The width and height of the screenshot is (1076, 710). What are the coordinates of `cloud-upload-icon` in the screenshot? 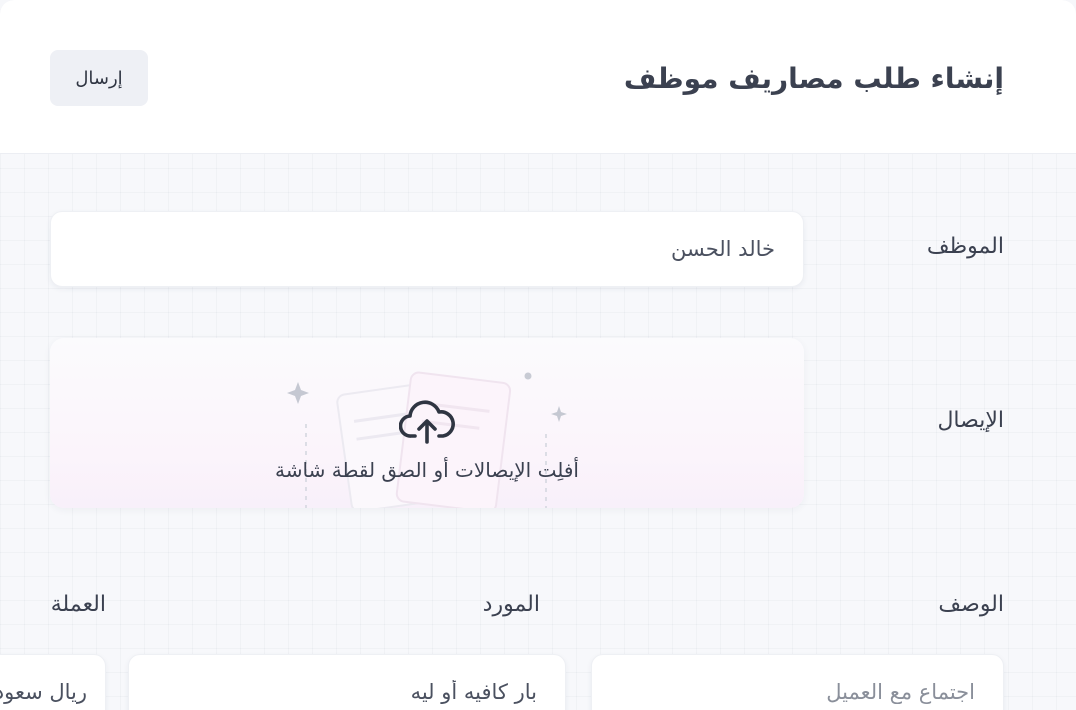 It's located at (427, 422).